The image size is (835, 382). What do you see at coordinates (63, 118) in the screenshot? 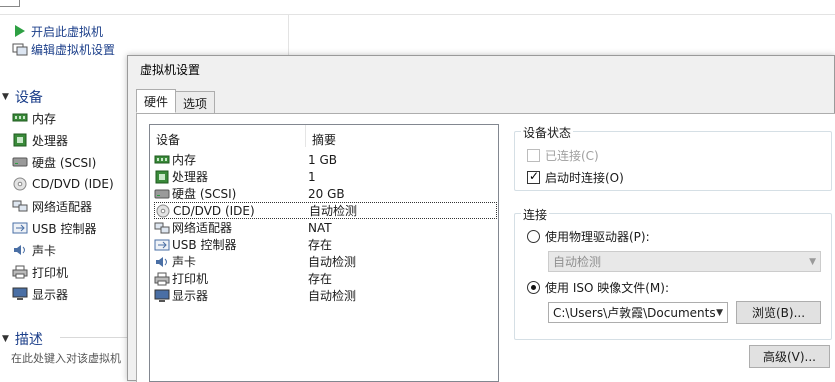
I see `bg-device-memory: 内存` at bounding box center [63, 118].